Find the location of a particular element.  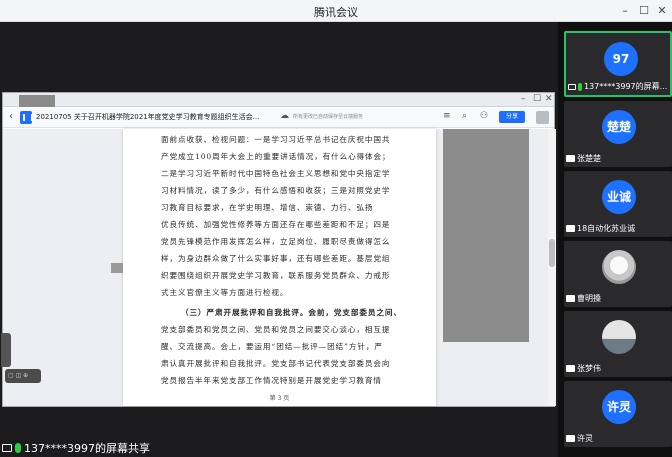

avatar: 97 is located at coordinates (621, 59).